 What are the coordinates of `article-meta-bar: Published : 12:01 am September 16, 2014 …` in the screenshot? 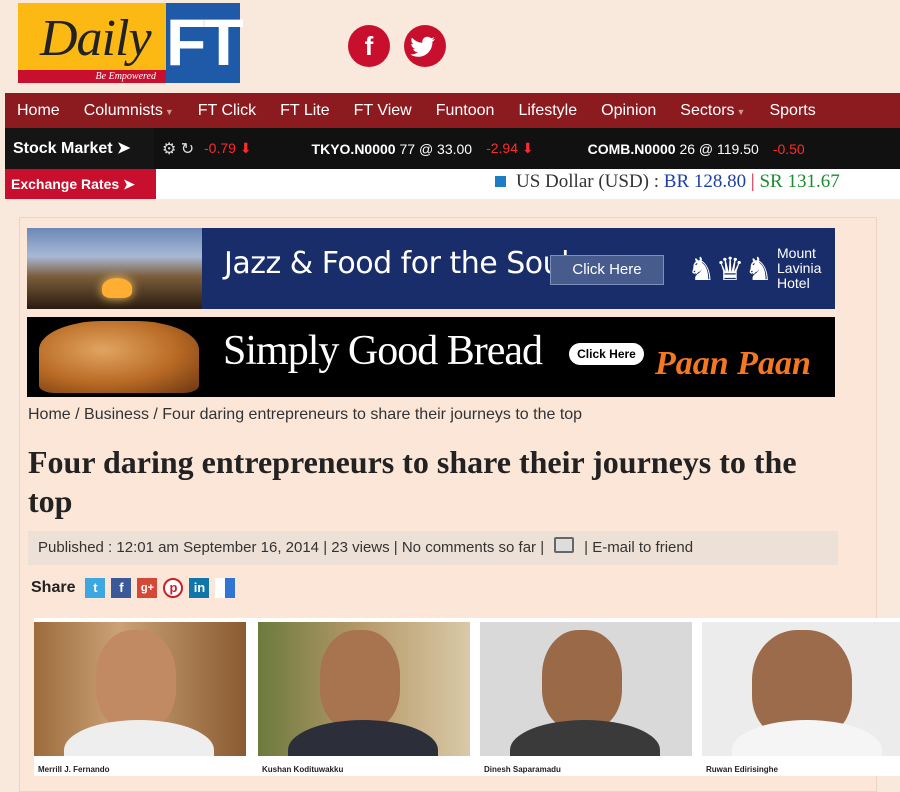 It's located at (433, 548).